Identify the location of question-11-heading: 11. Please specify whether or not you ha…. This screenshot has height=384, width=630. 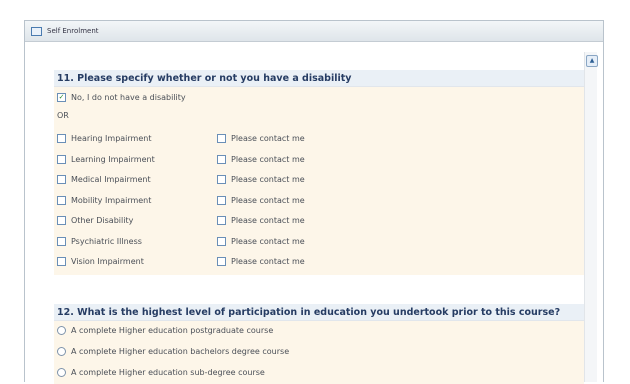
(319, 78).